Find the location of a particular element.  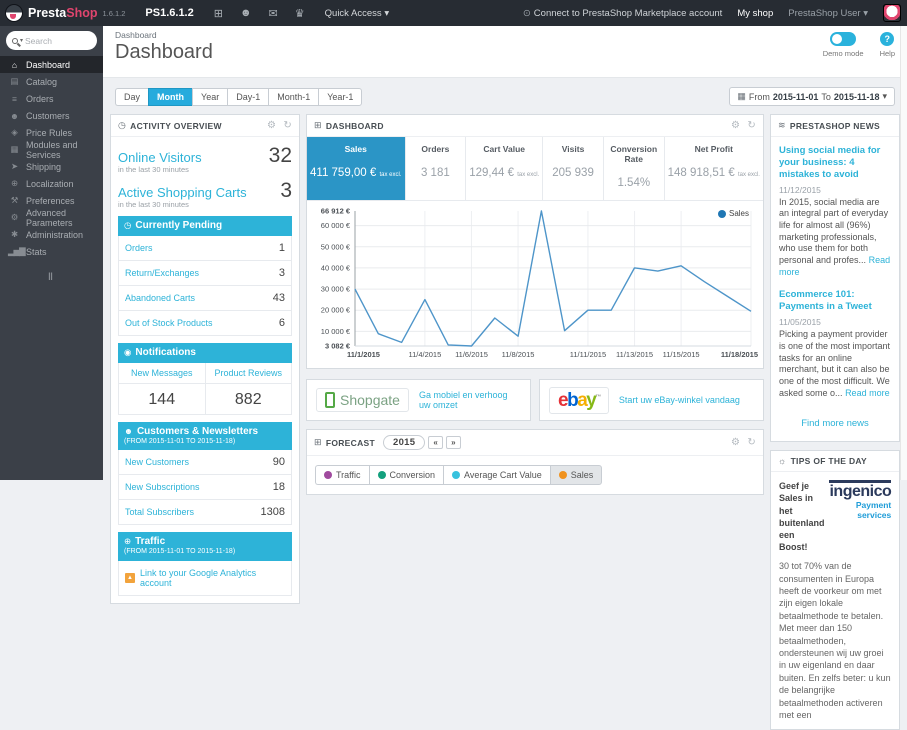

kpi-sales: Sales 411 759,00 € tax excl. is located at coordinates (356, 168).